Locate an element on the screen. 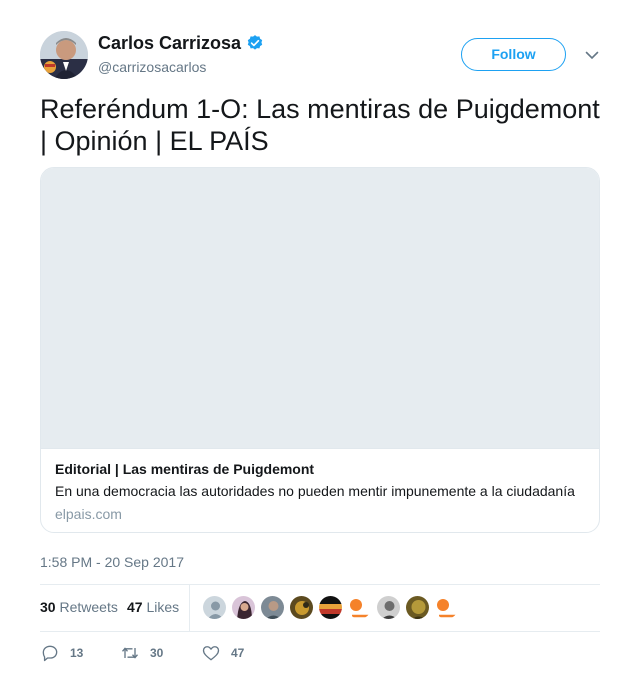 Image resolution: width=640 pixels, height=693 pixels. retweets-stat-label: Retweets is located at coordinates (88, 607).